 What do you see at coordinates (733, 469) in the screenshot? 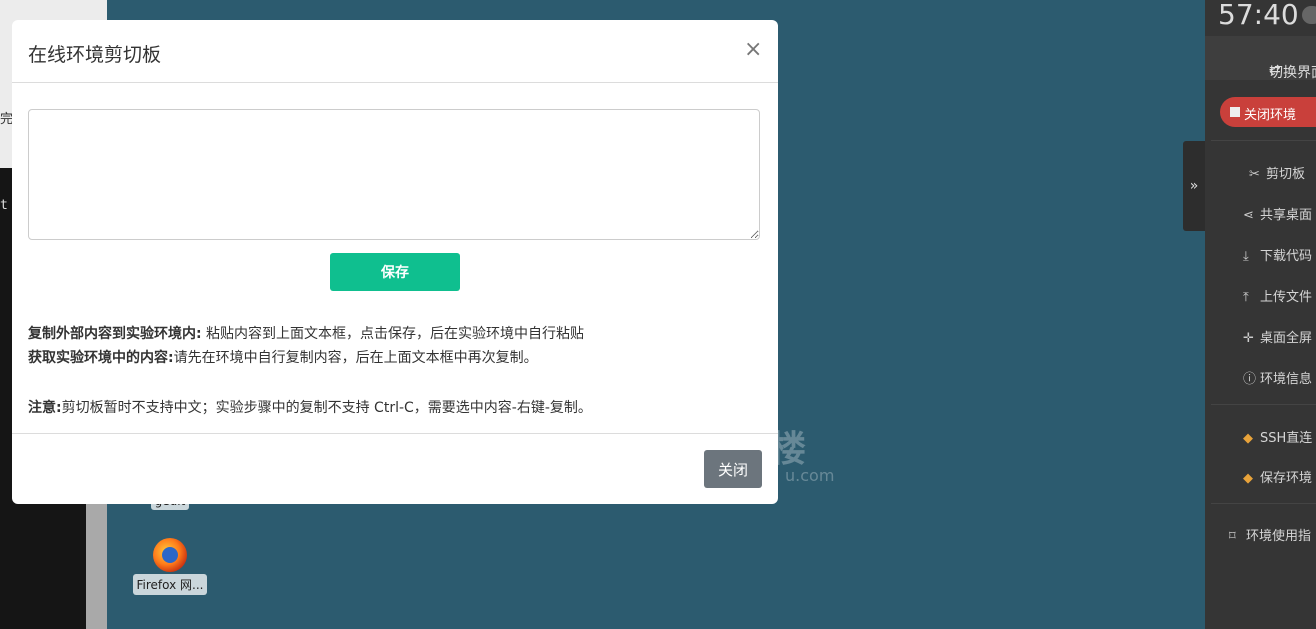
I see `close-button: 关闭` at bounding box center [733, 469].